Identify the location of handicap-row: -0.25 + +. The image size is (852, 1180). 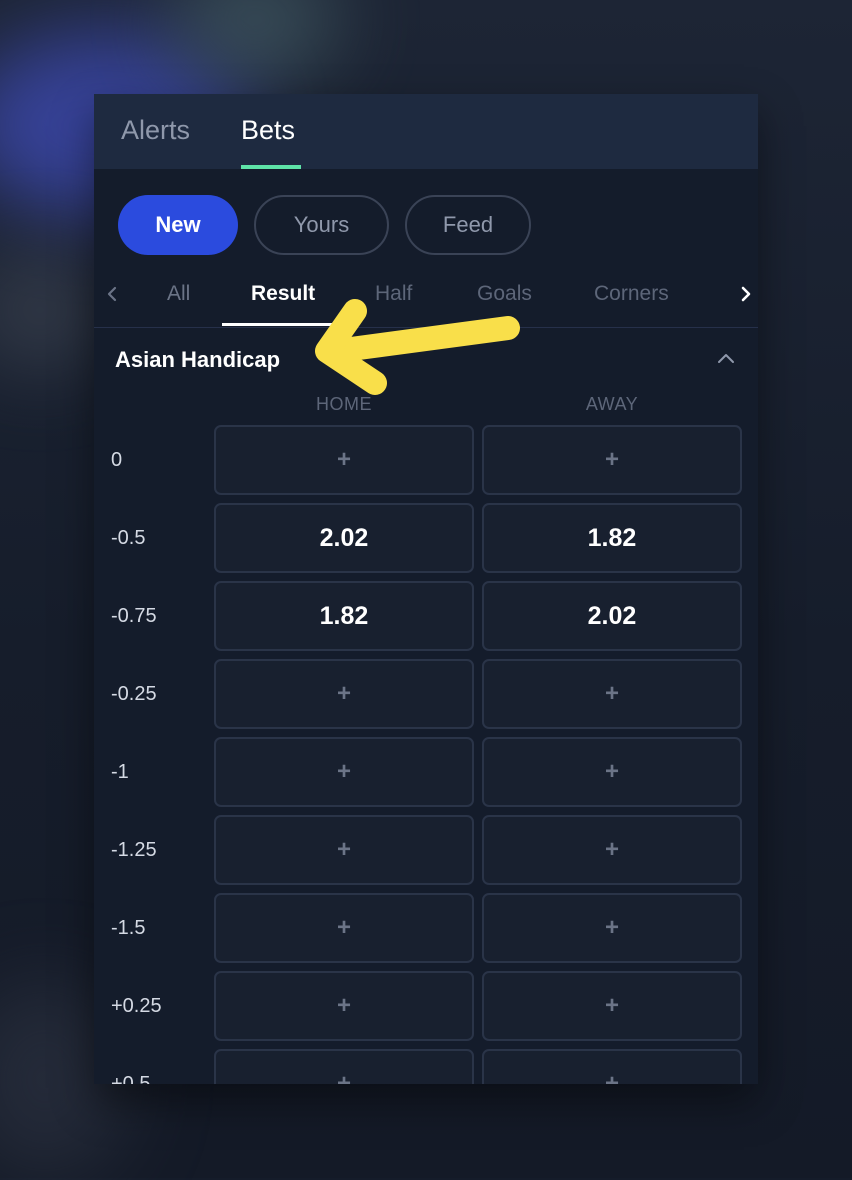
(426, 698).